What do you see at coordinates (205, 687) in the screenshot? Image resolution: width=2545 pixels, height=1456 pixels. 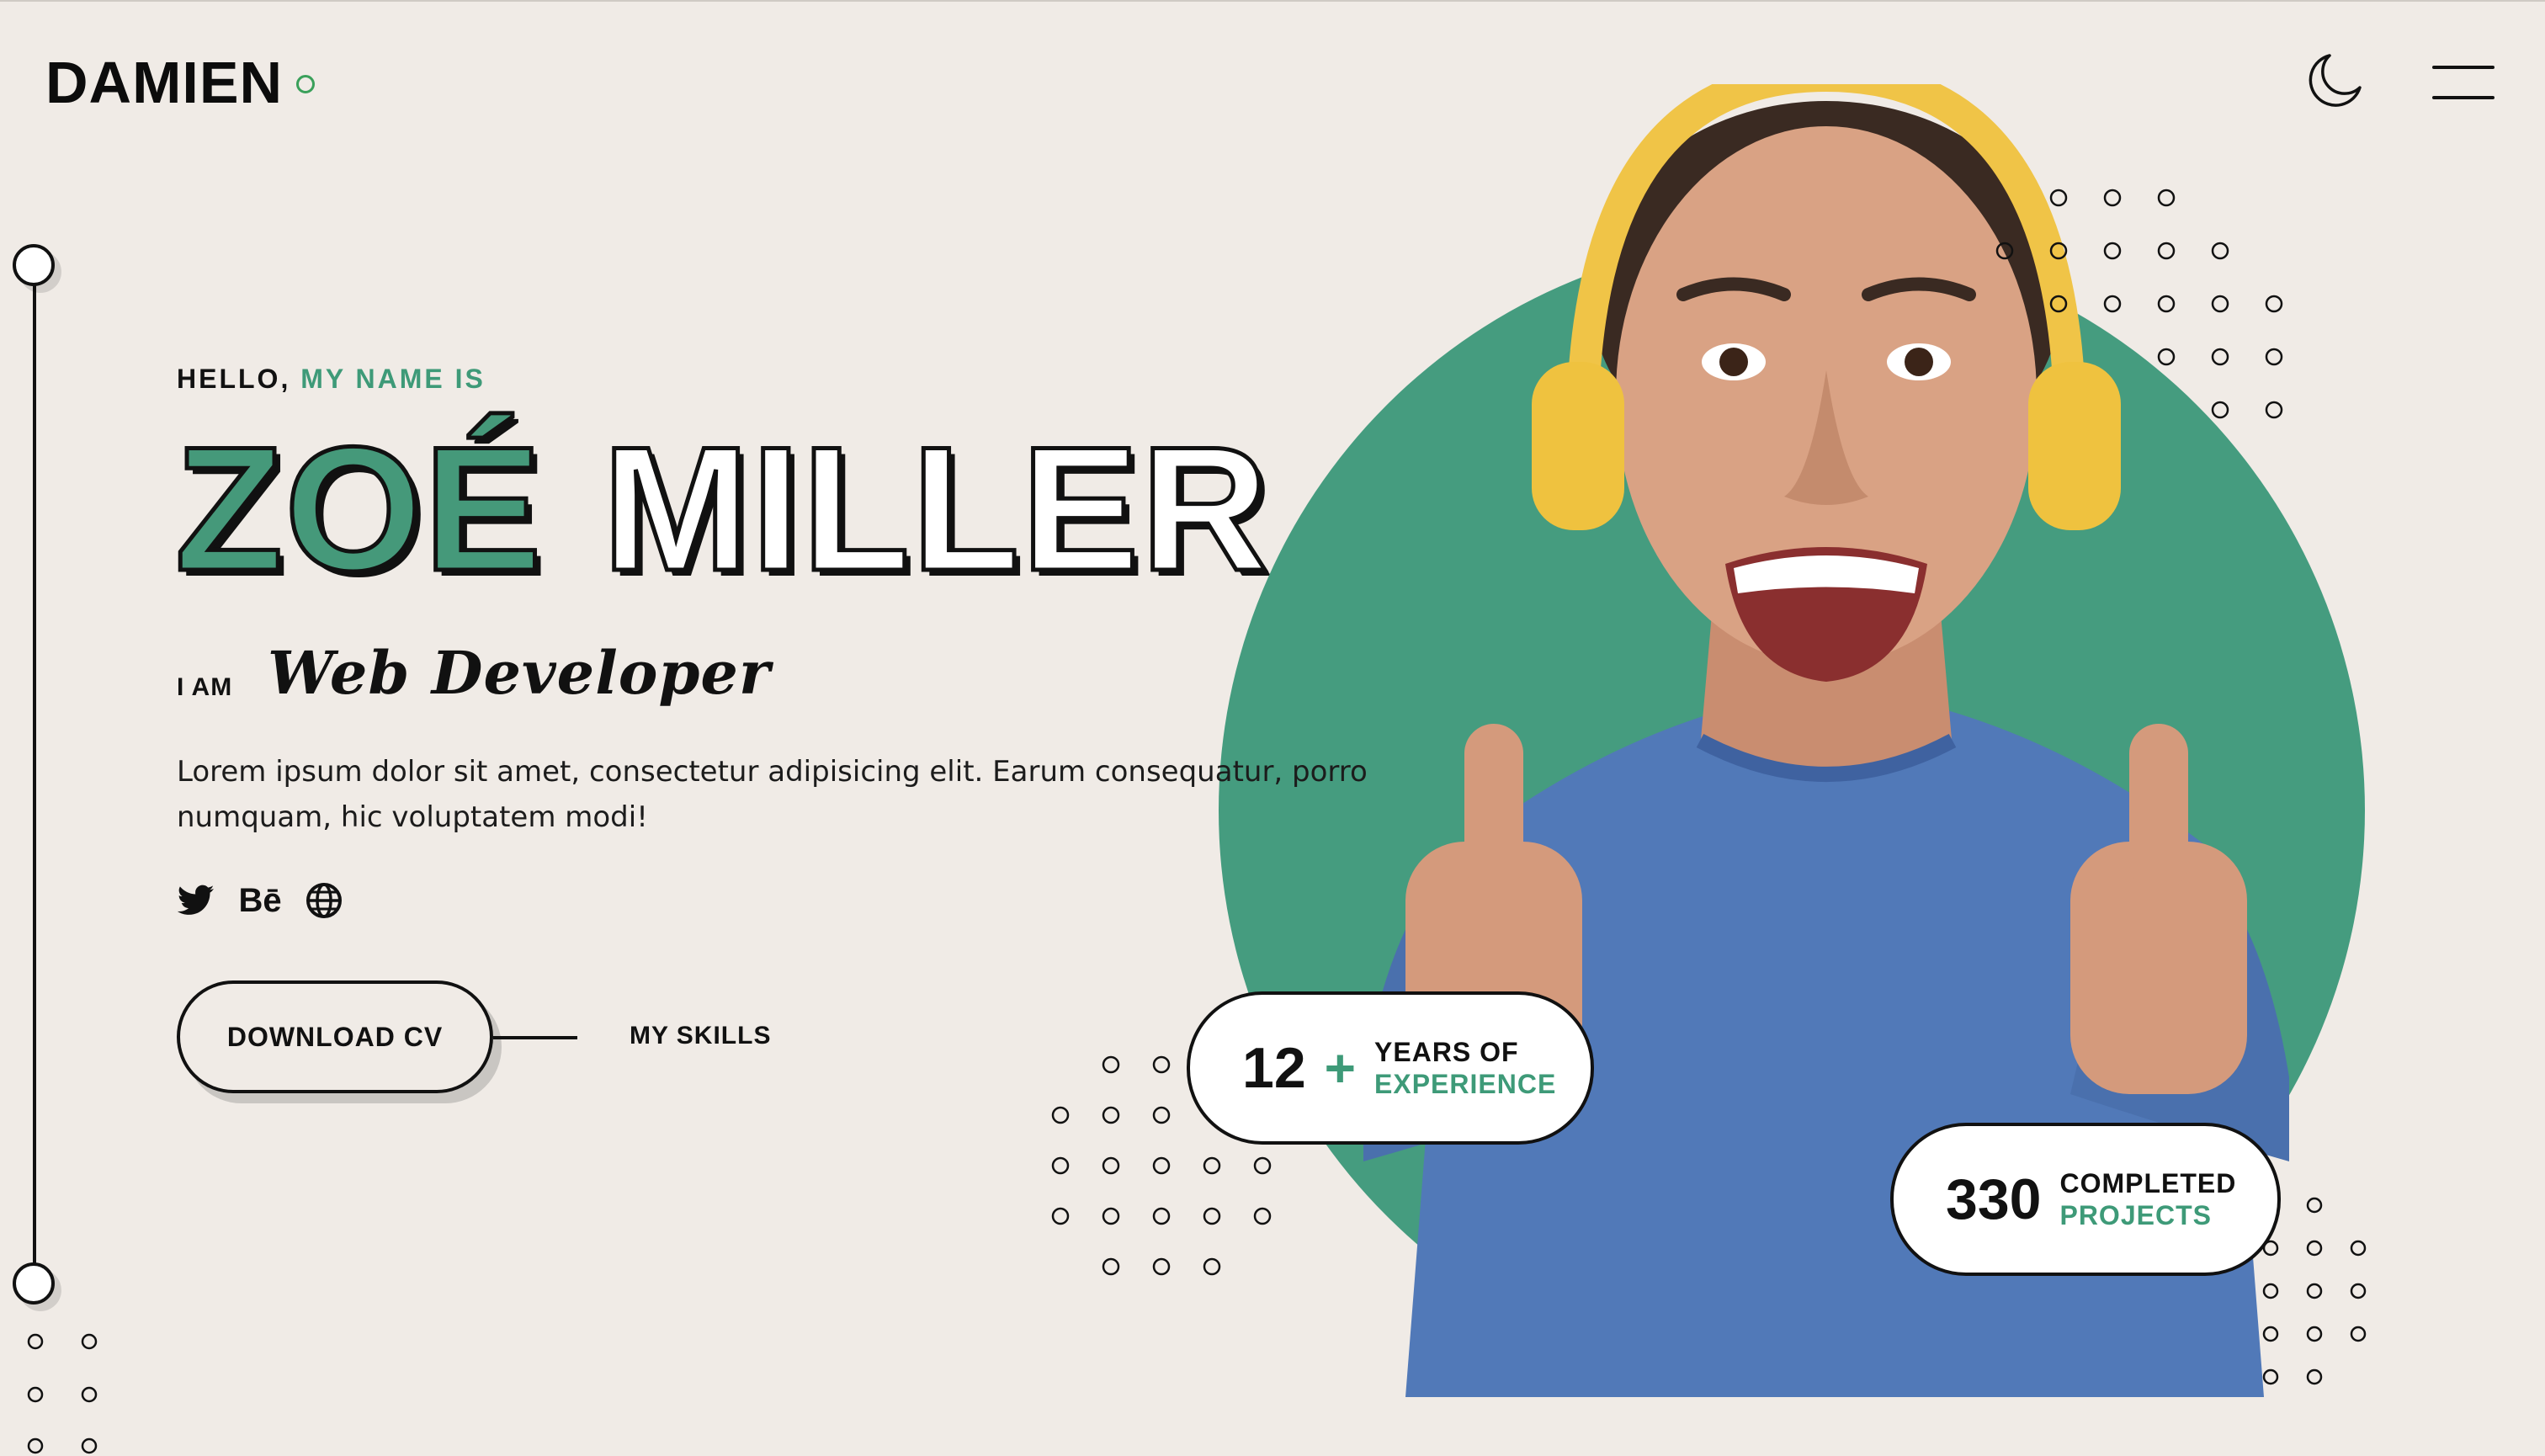 I see `iam-label: I AM` at bounding box center [205, 687].